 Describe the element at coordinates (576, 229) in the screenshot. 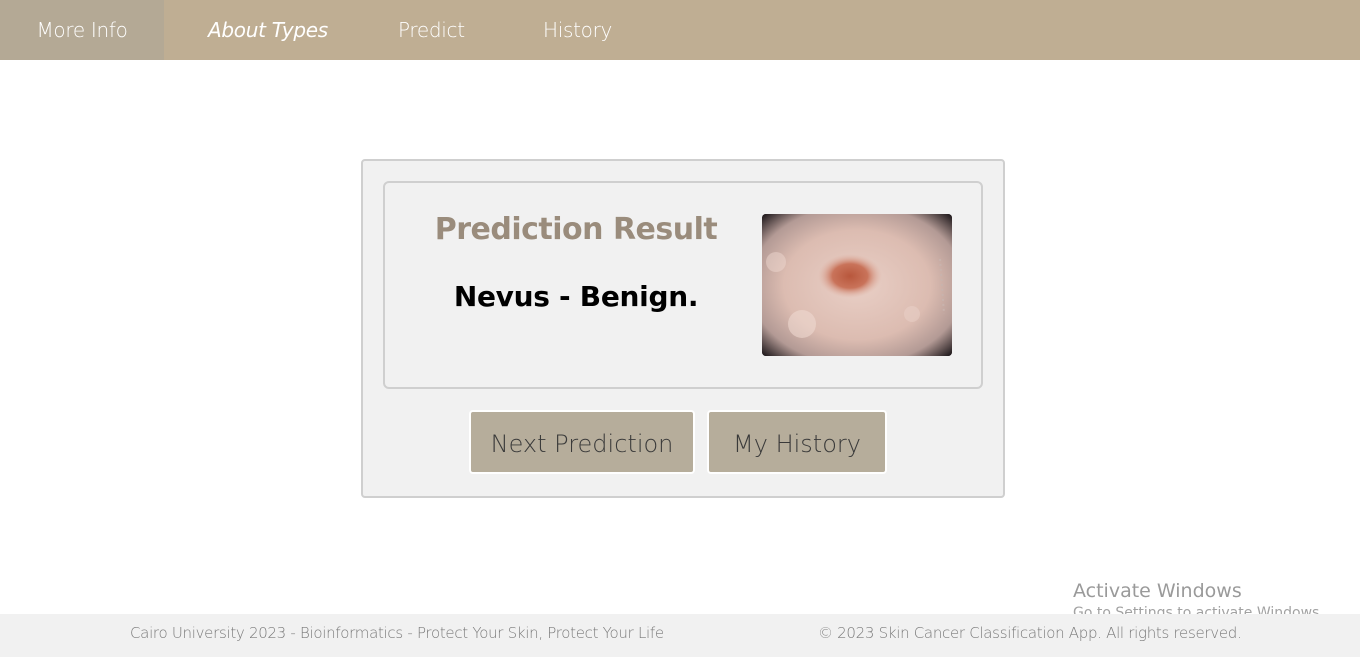

I see `prediction-result-title: Prediction Result` at that location.